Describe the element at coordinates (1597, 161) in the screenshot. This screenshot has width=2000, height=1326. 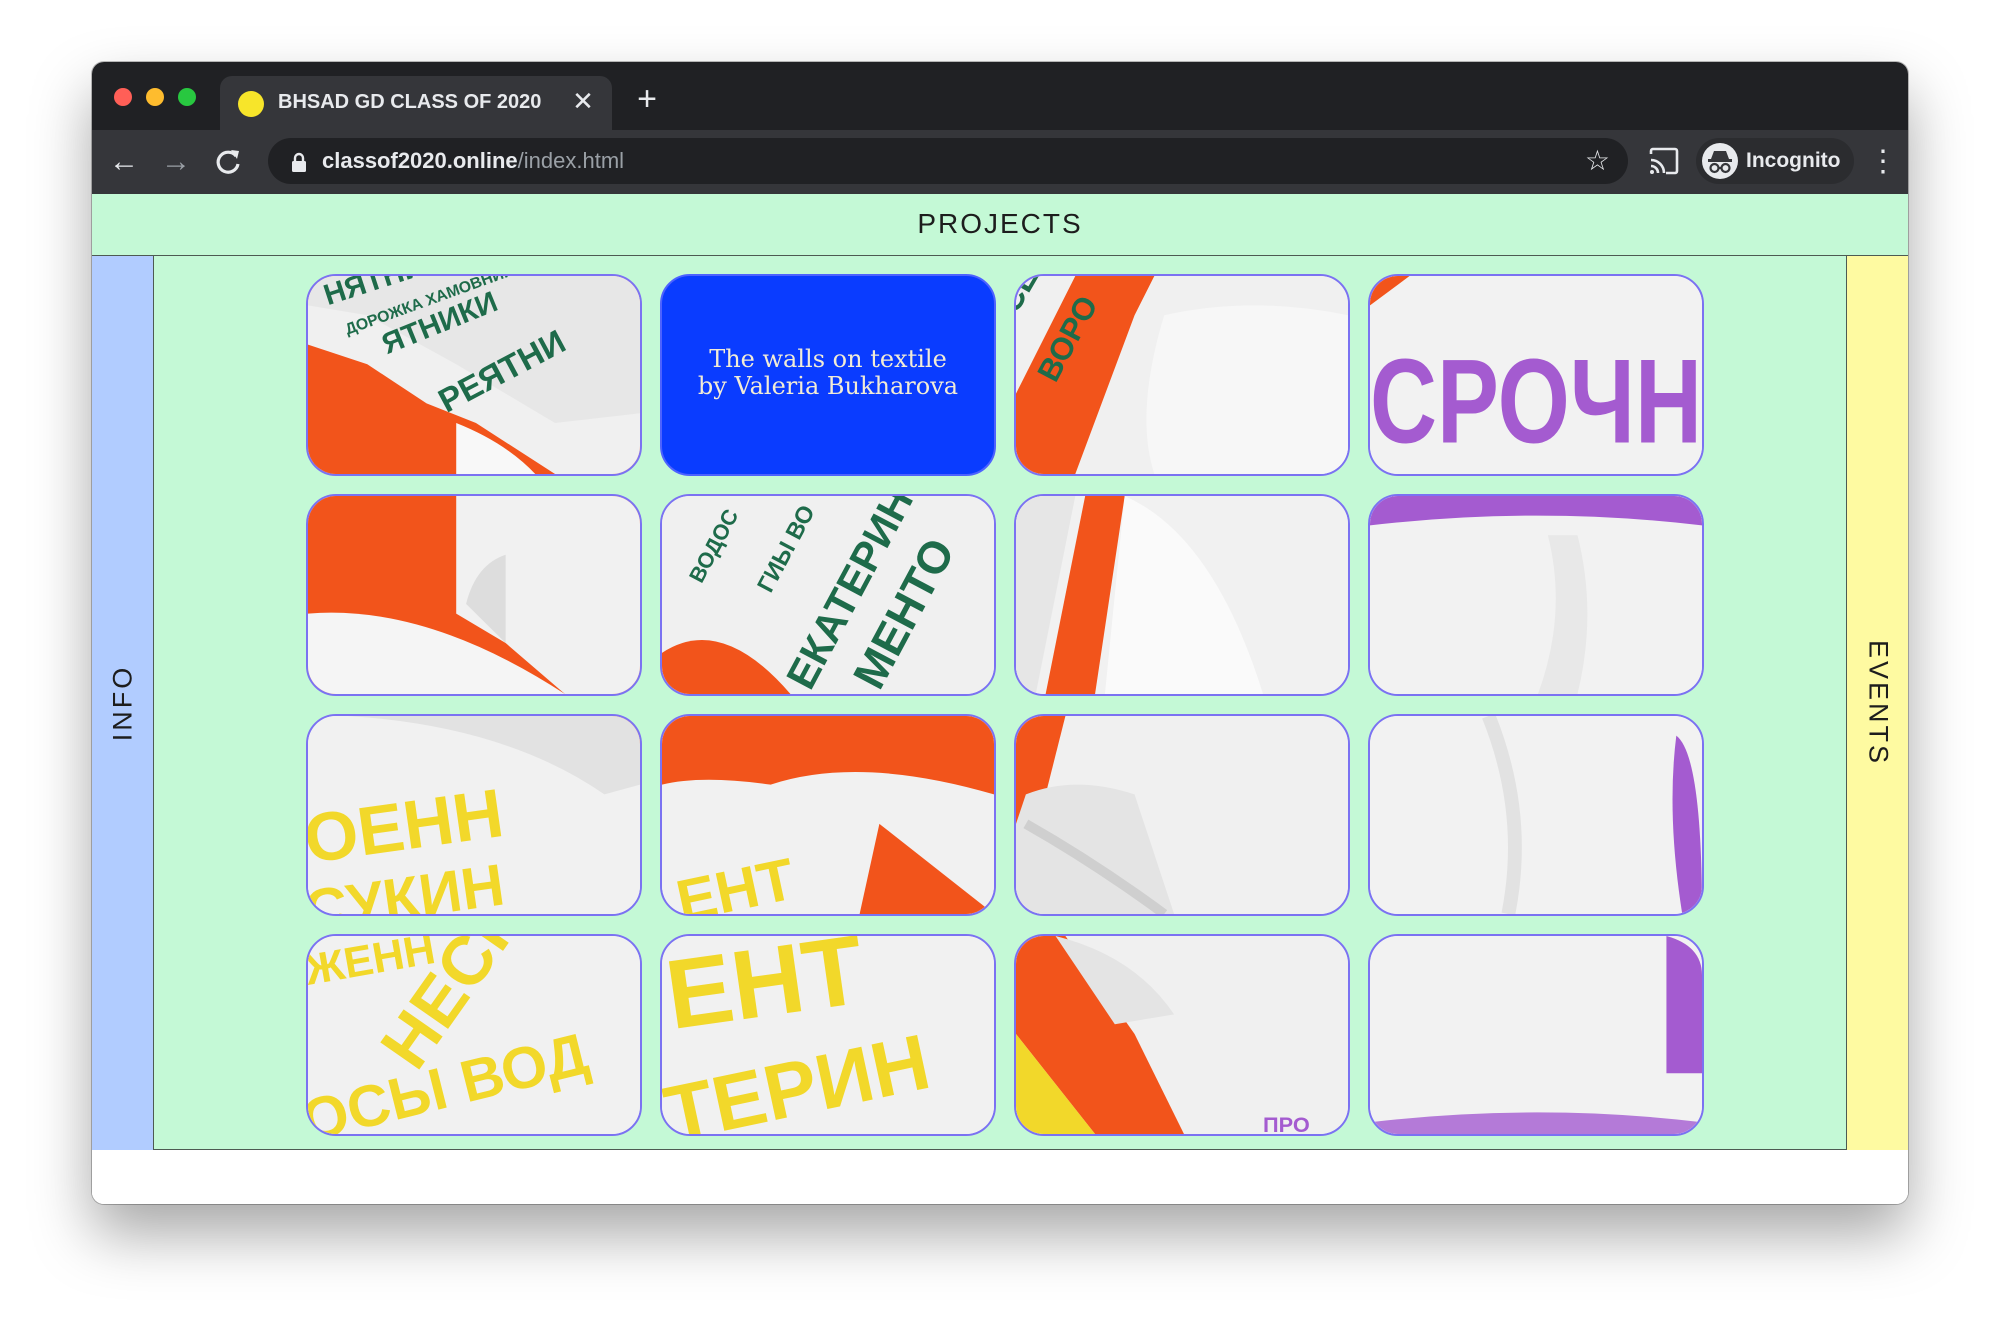
I see `star-icon: ☆` at that location.